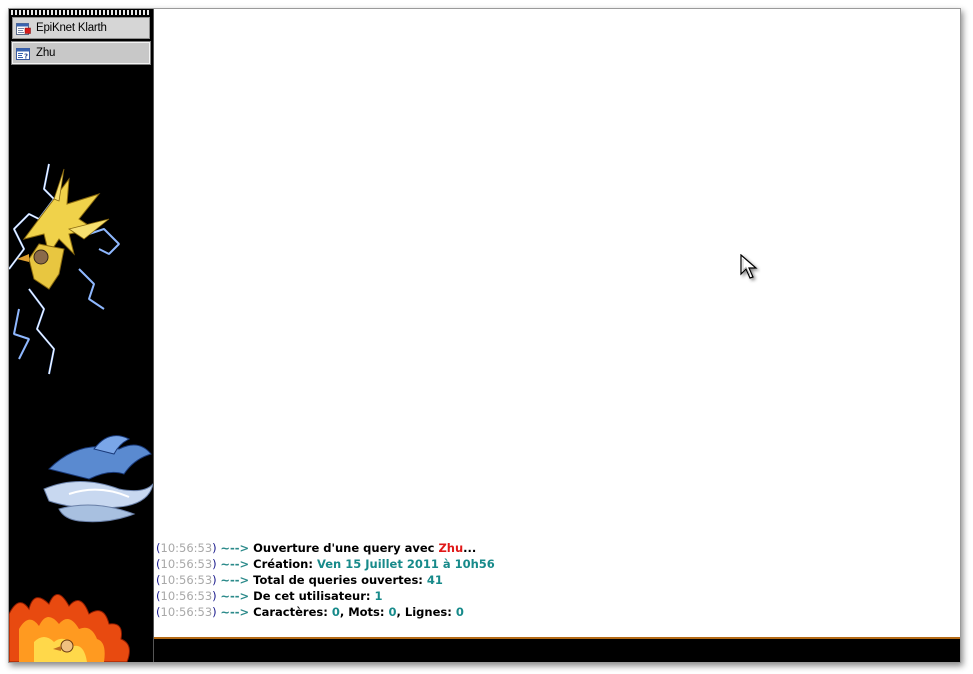  I want to click on message-input, so click(557, 649).